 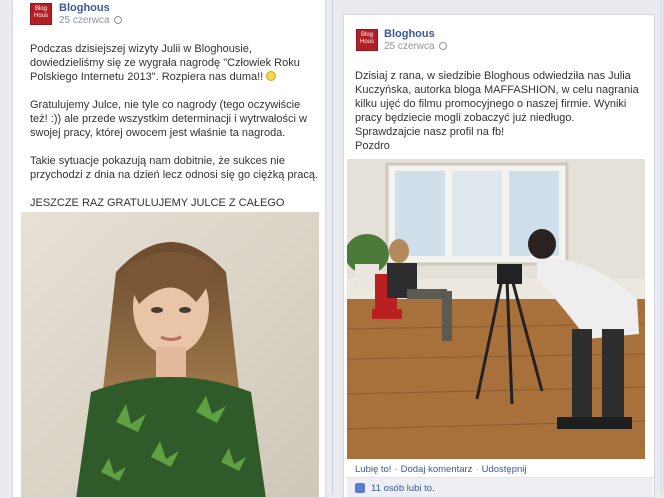 What do you see at coordinates (332, 247) in the screenshot?
I see `column-divider` at bounding box center [332, 247].